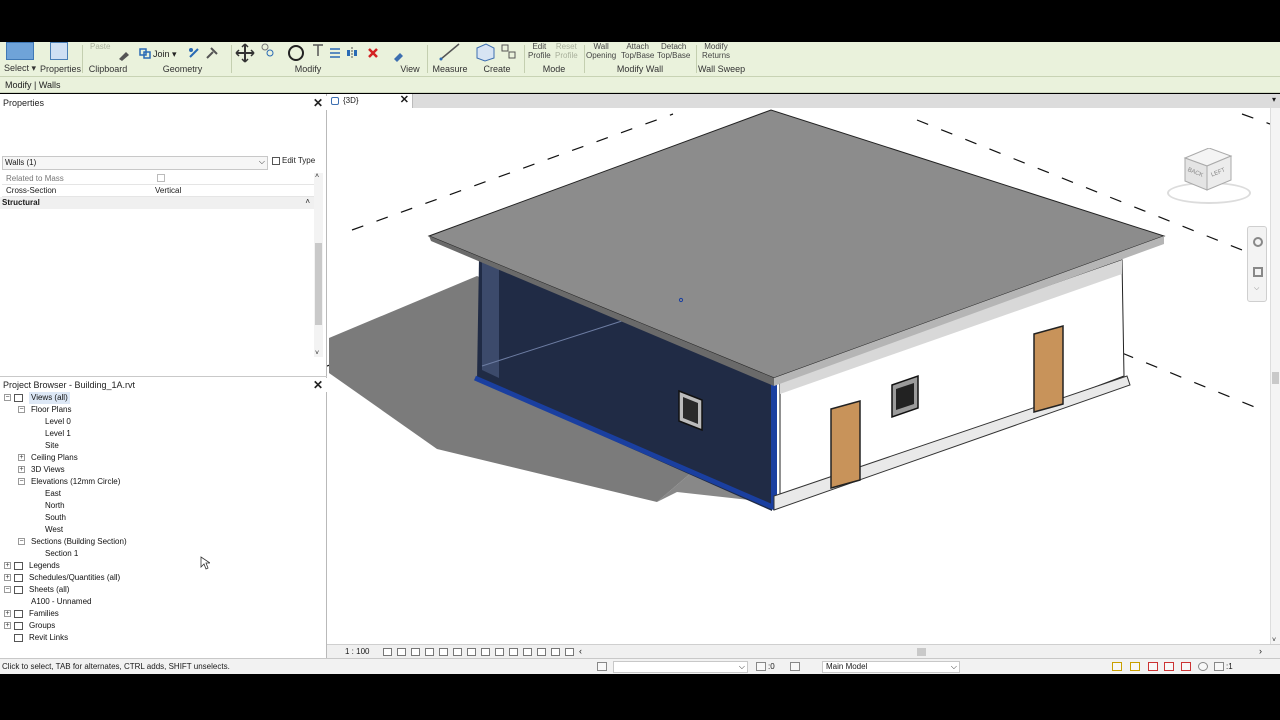 This screenshot has width=1280, height=720. Describe the element at coordinates (637, 51) in the screenshot. I see `attach-top-base-button: Attach Top/Base` at that location.